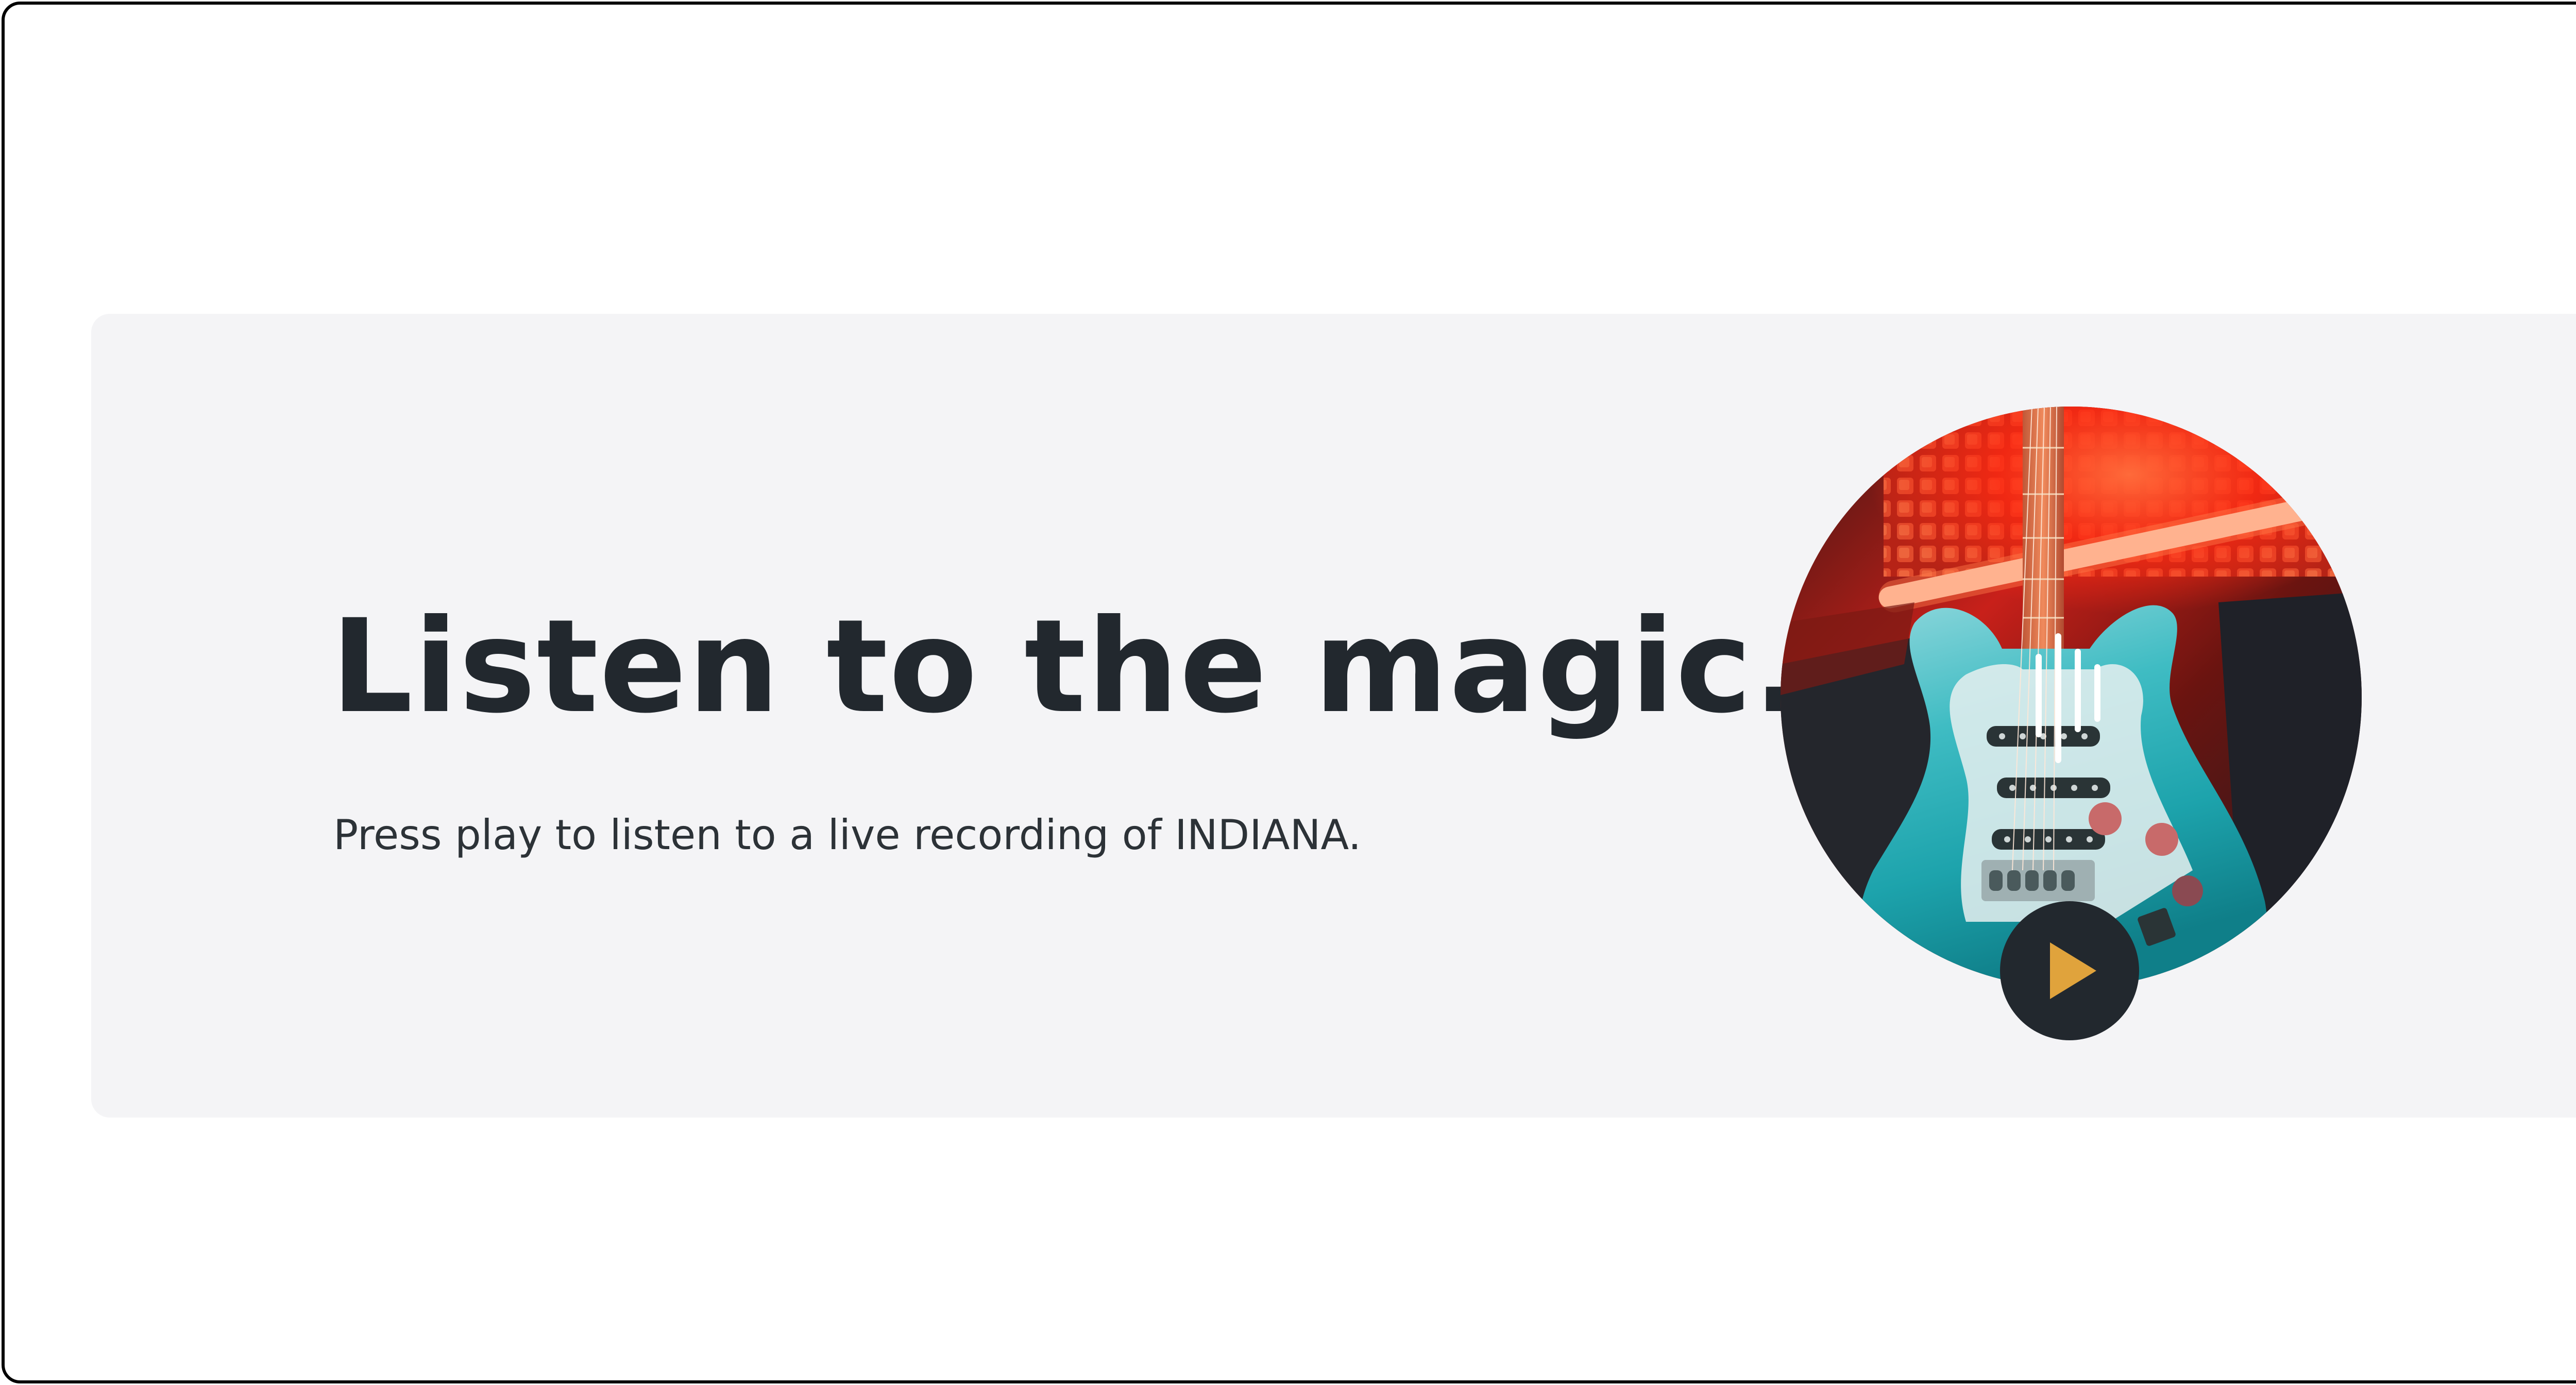  I want to click on page-title: Listen to the magic., so click(1067, 666).